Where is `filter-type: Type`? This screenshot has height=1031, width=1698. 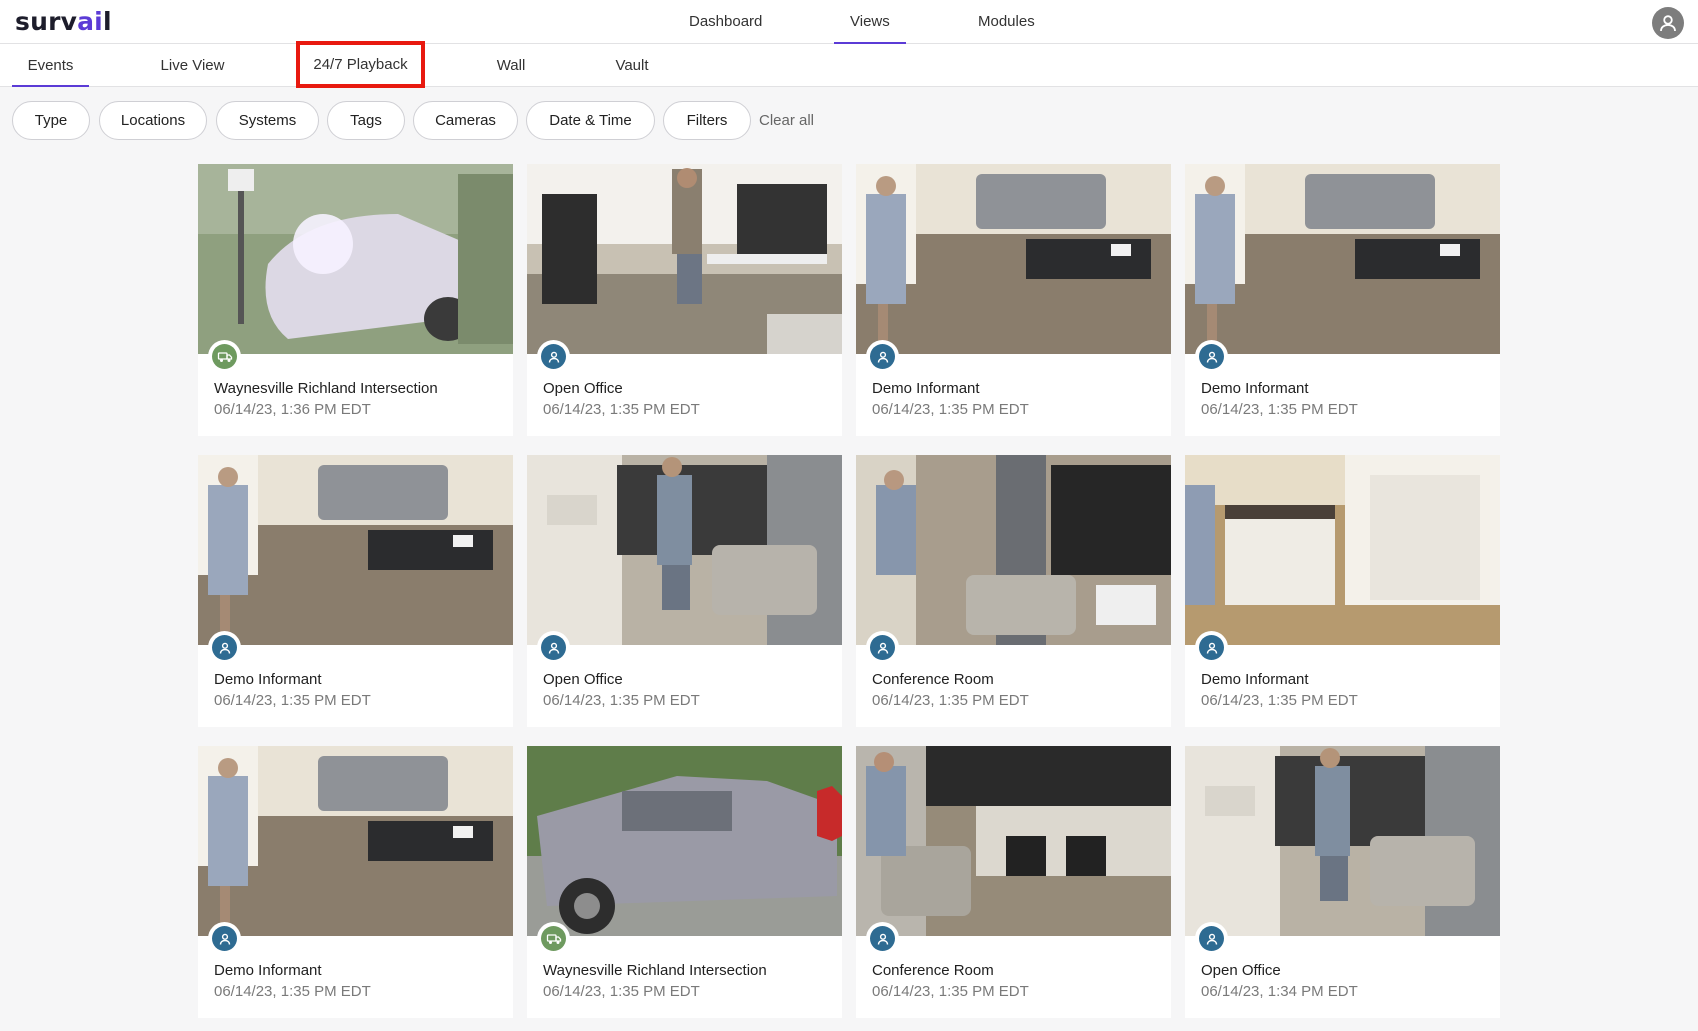
filter-type: Type is located at coordinates (51, 120).